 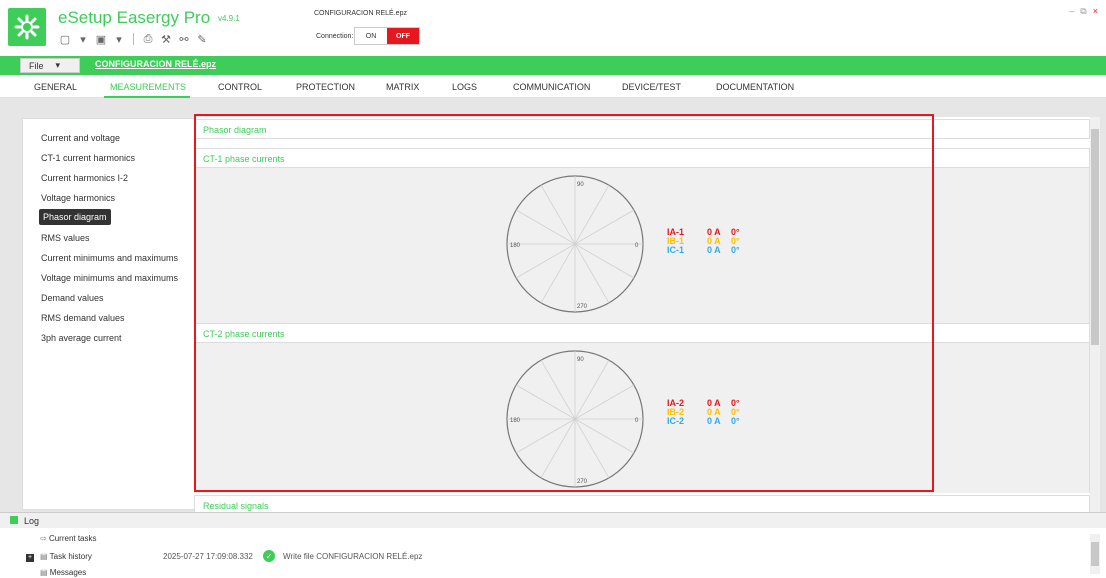 What do you see at coordinates (371, 36) in the screenshot?
I see `connection-on-button: ON` at bounding box center [371, 36].